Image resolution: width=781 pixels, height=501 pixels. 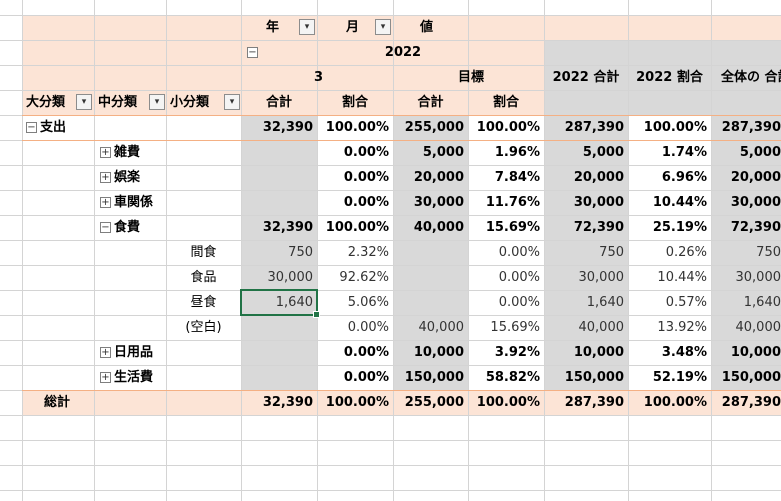 I want to click on year-total-cell: 40,000, so click(x=601, y=327).